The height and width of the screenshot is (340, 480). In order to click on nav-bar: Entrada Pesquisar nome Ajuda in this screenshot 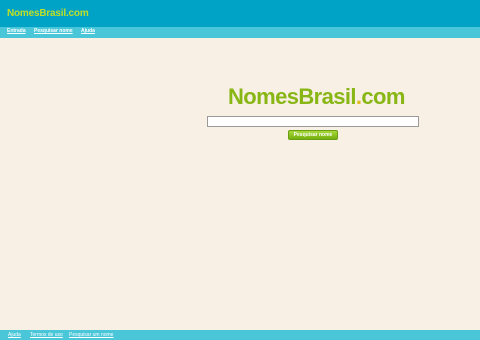, I will do `click(240, 32)`.